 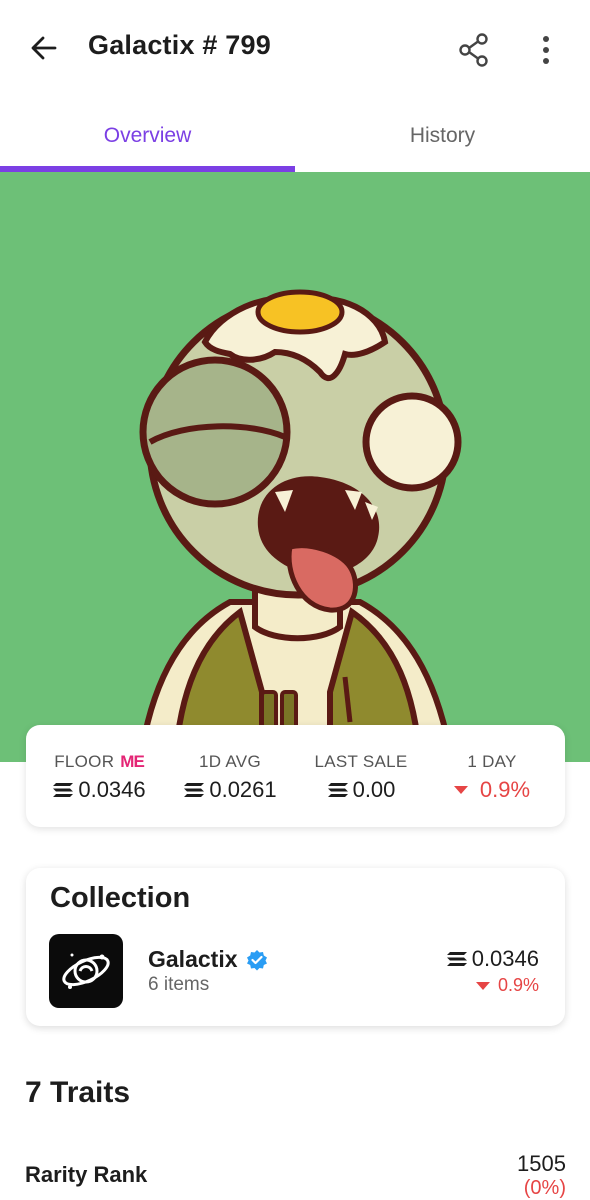 What do you see at coordinates (541, 1163) in the screenshot?
I see `rarity-rank-value: 1505` at bounding box center [541, 1163].